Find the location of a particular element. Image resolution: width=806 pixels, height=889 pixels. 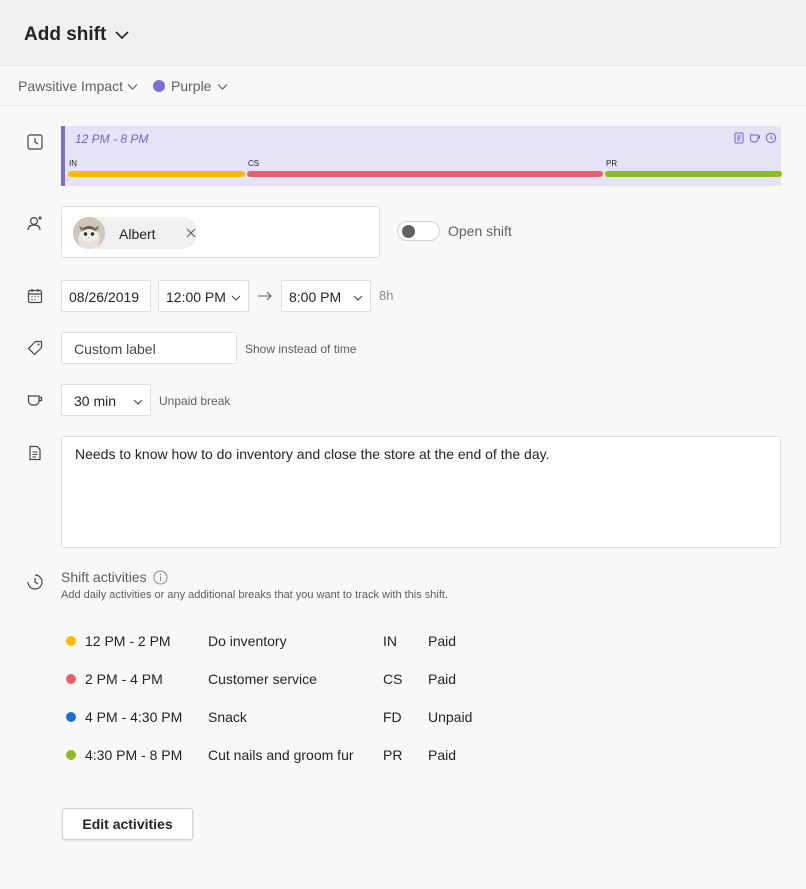

start-time-dropdown: 12:00 PM is located at coordinates (203, 296).